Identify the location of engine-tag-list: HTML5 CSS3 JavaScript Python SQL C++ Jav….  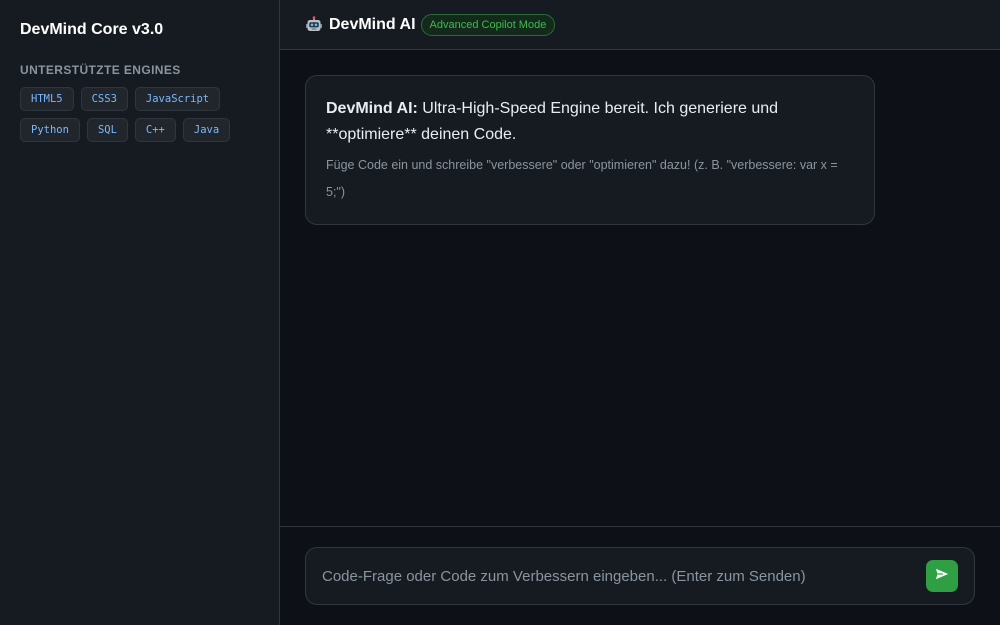
(140, 114).